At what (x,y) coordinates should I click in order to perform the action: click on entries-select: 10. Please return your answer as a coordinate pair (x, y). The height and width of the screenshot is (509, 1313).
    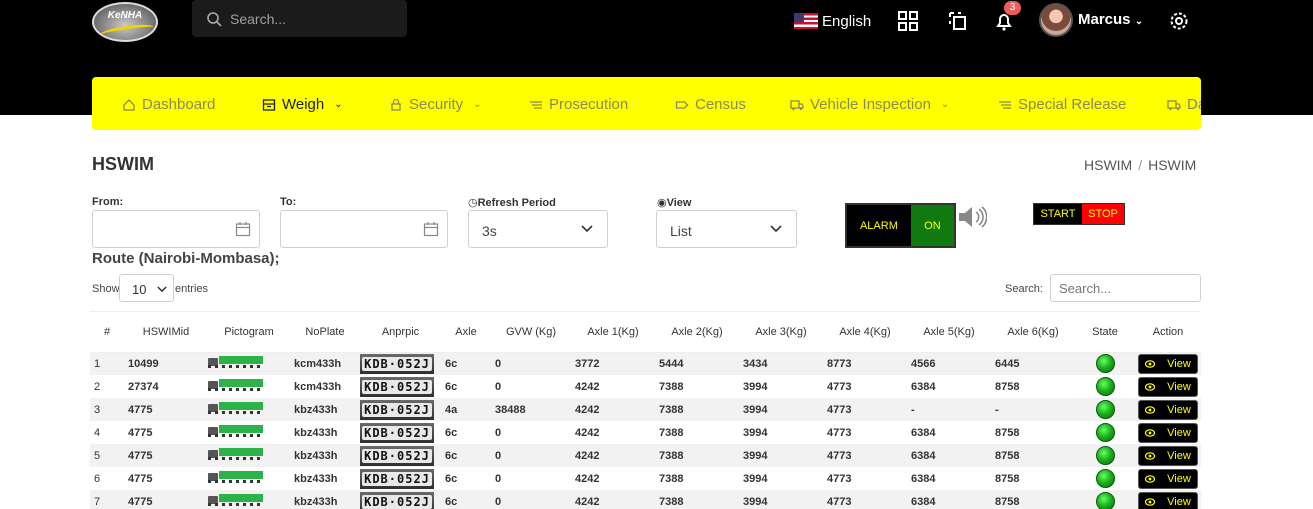
    Looking at the image, I should click on (146, 288).